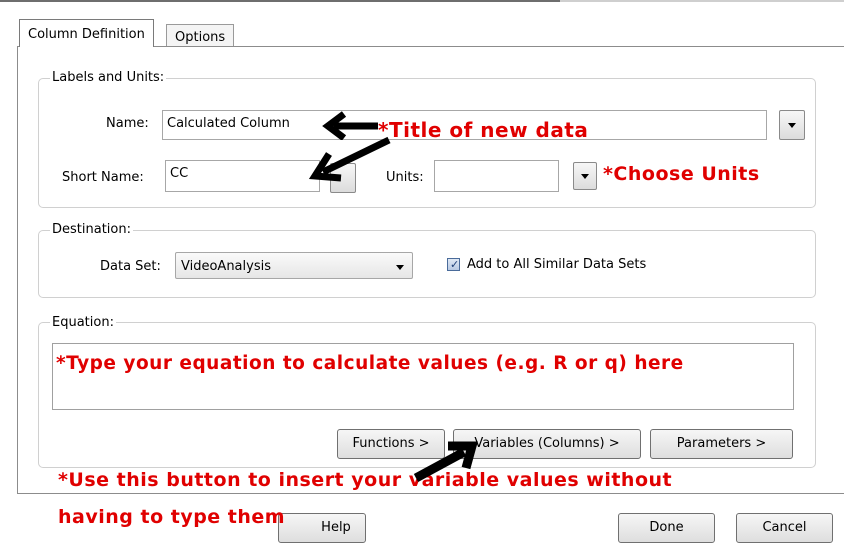  What do you see at coordinates (91, 229) in the screenshot?
I see `destination-title: Destination:` at bounding box center [91, 229].